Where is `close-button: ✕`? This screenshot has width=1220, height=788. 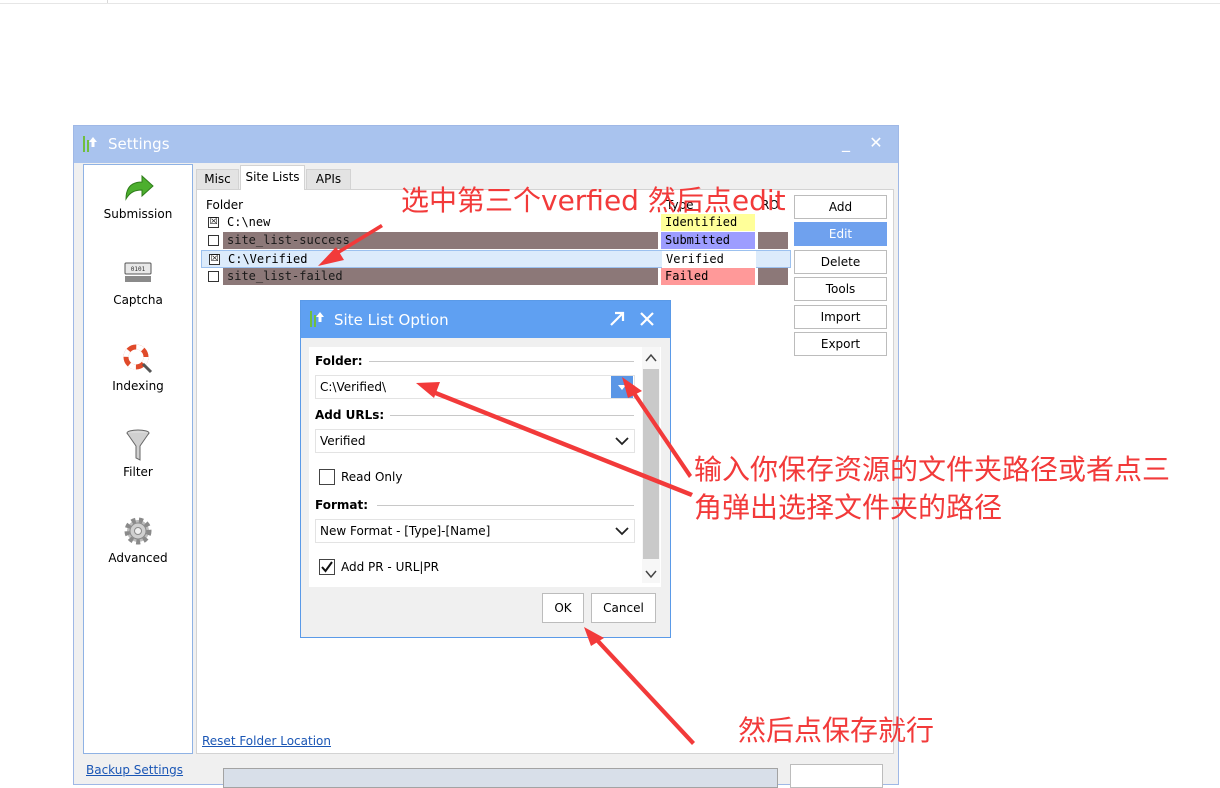
close-button: ✕ is located at coordinates (876, 143).